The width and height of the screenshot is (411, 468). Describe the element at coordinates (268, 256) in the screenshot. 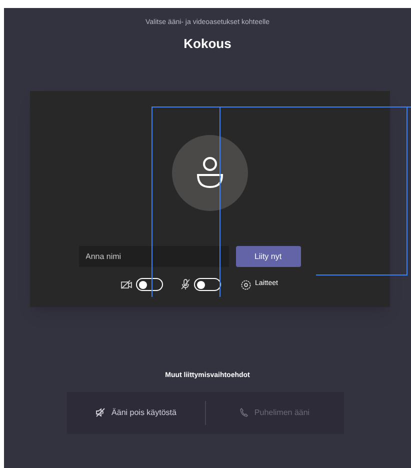

I see `join-button: Liity nyt` at that location.